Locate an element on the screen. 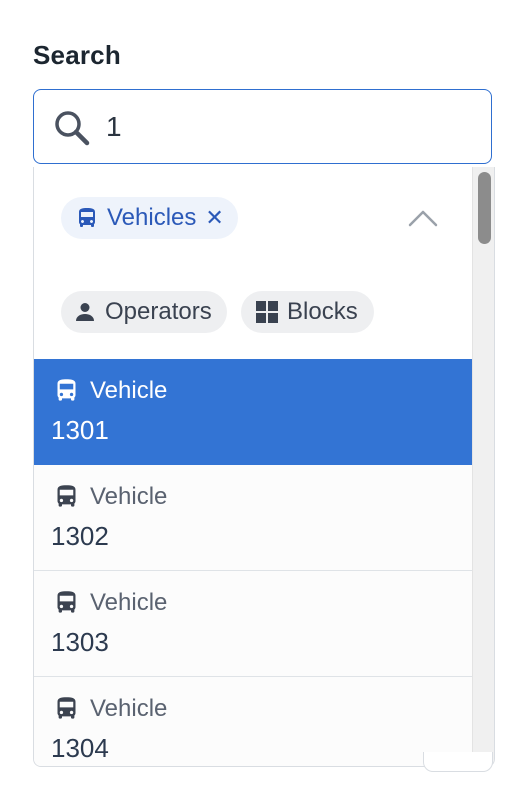 The width and height of the screenshot is (530, 808). result-item: Vehicle 1303 is located at coordinates (253, 624).